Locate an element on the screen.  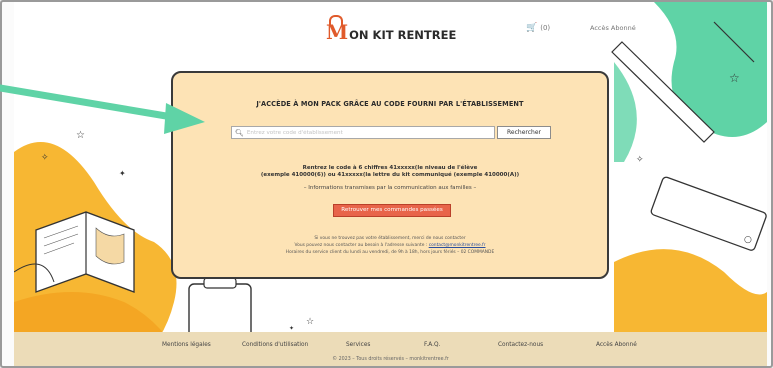
annotation-arrow is located at coordinates (102, 109).